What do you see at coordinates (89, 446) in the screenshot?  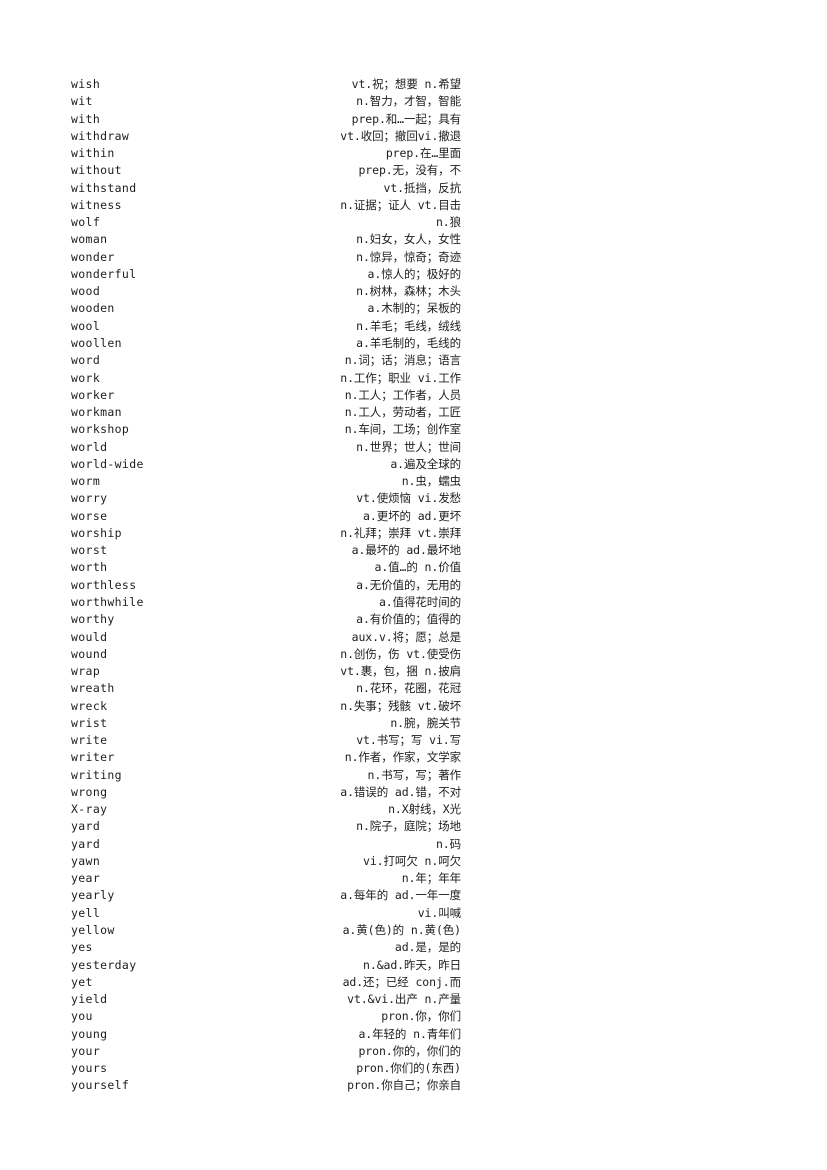 I see `vocabulary-word: world` at bounding box center [89, 446].